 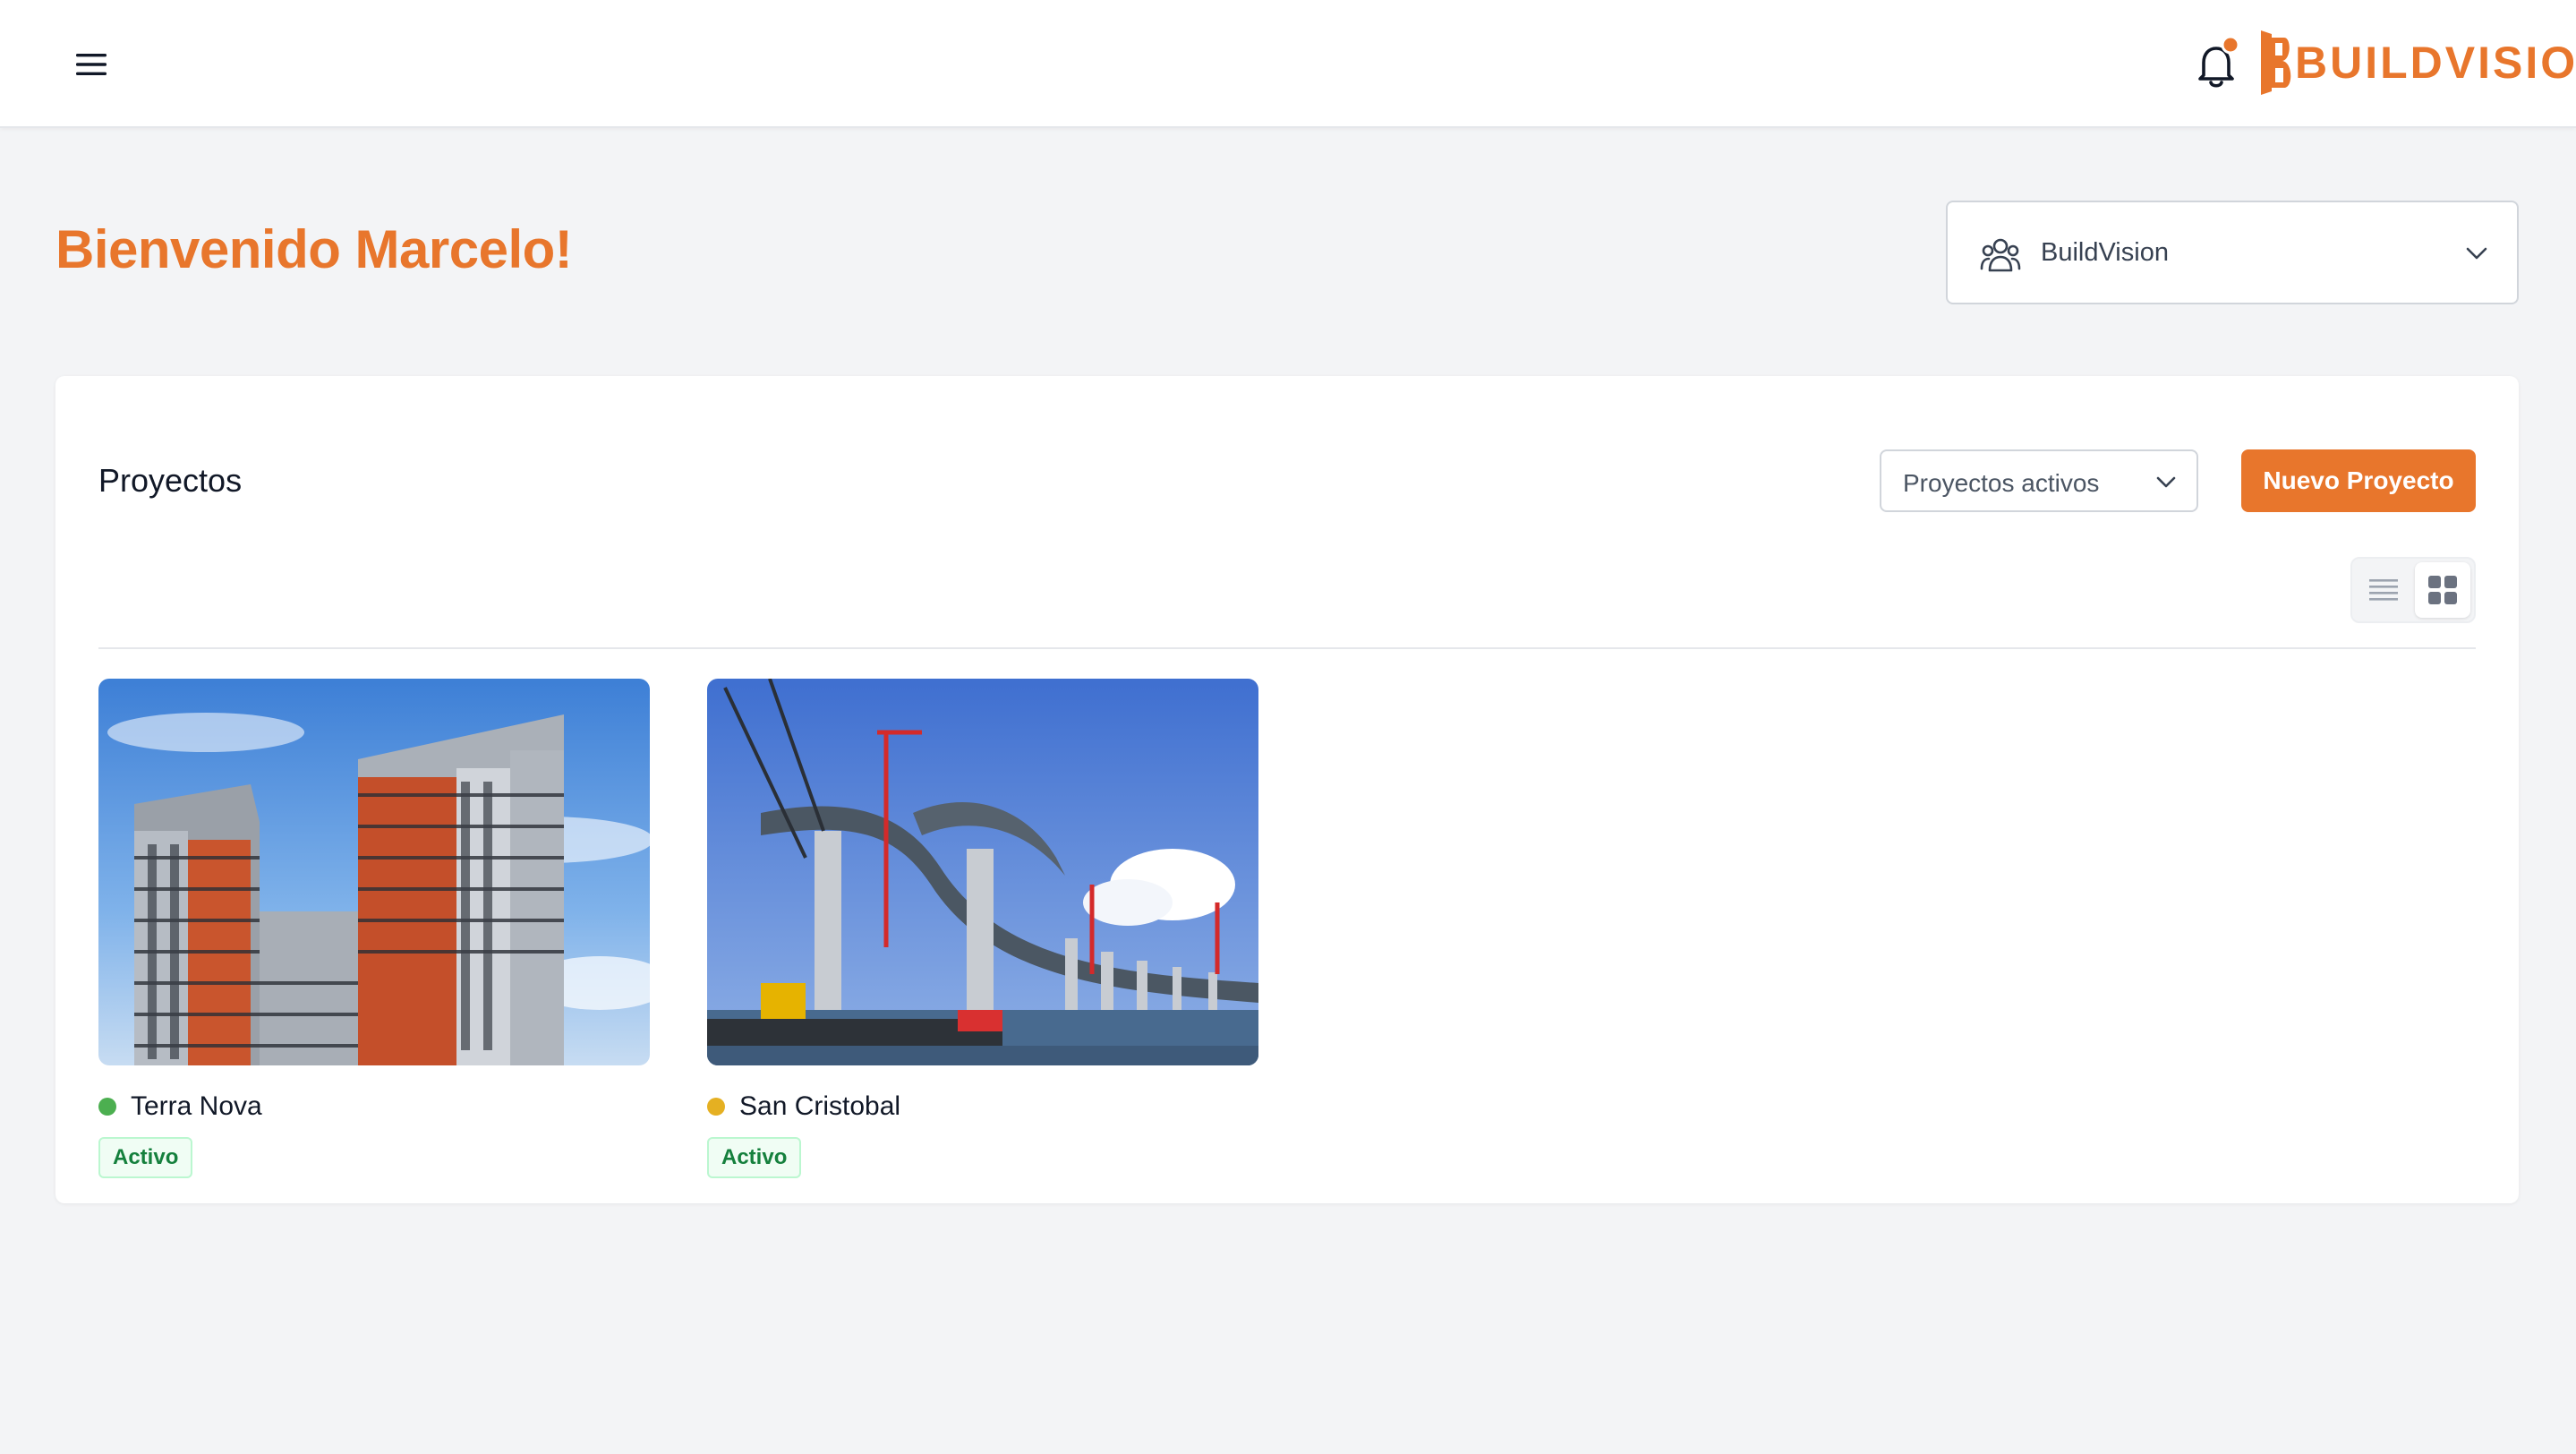 I want to click on view-mode-toggle, so click(x=2413, y=590).